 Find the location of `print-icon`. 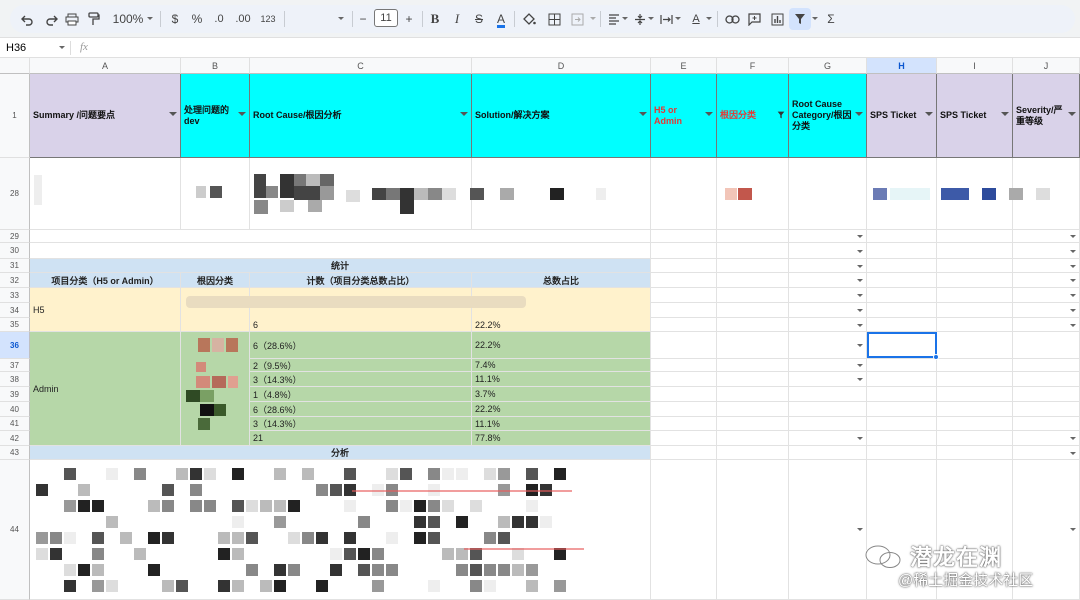

print-icon is located at coordinates (72, 19).